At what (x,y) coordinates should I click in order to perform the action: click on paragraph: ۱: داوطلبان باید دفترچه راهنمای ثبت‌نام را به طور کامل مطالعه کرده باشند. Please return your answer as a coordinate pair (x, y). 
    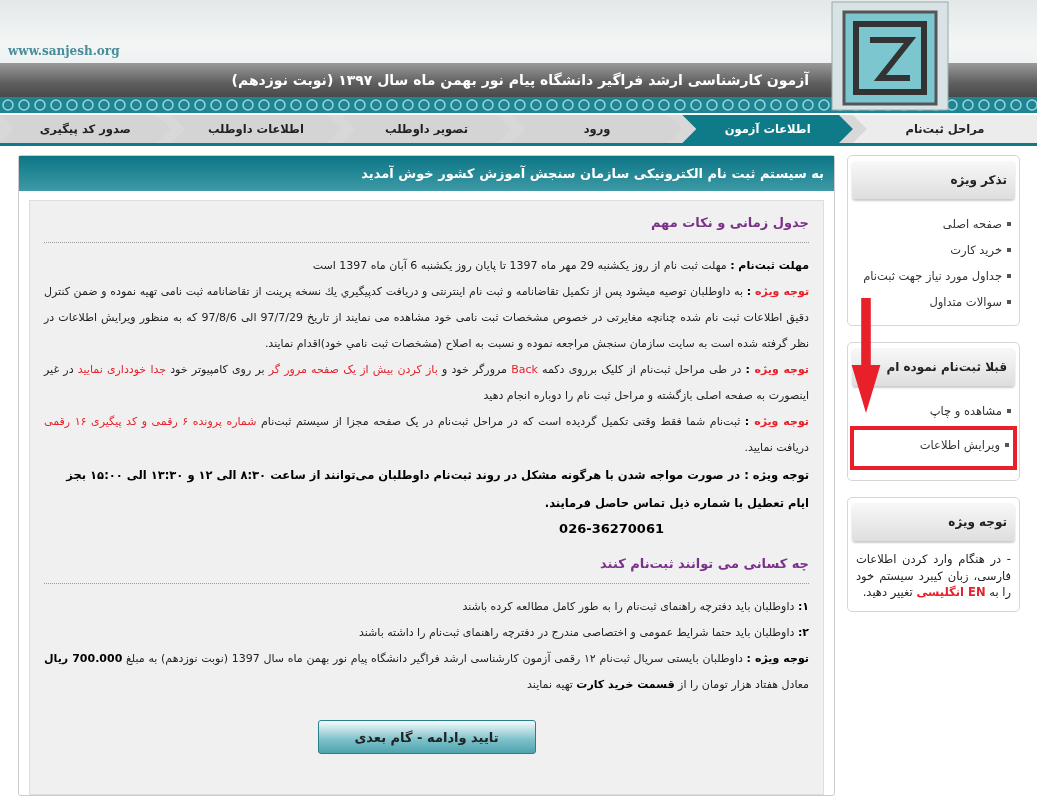
    Looking at the image, I should click on (635, 607).